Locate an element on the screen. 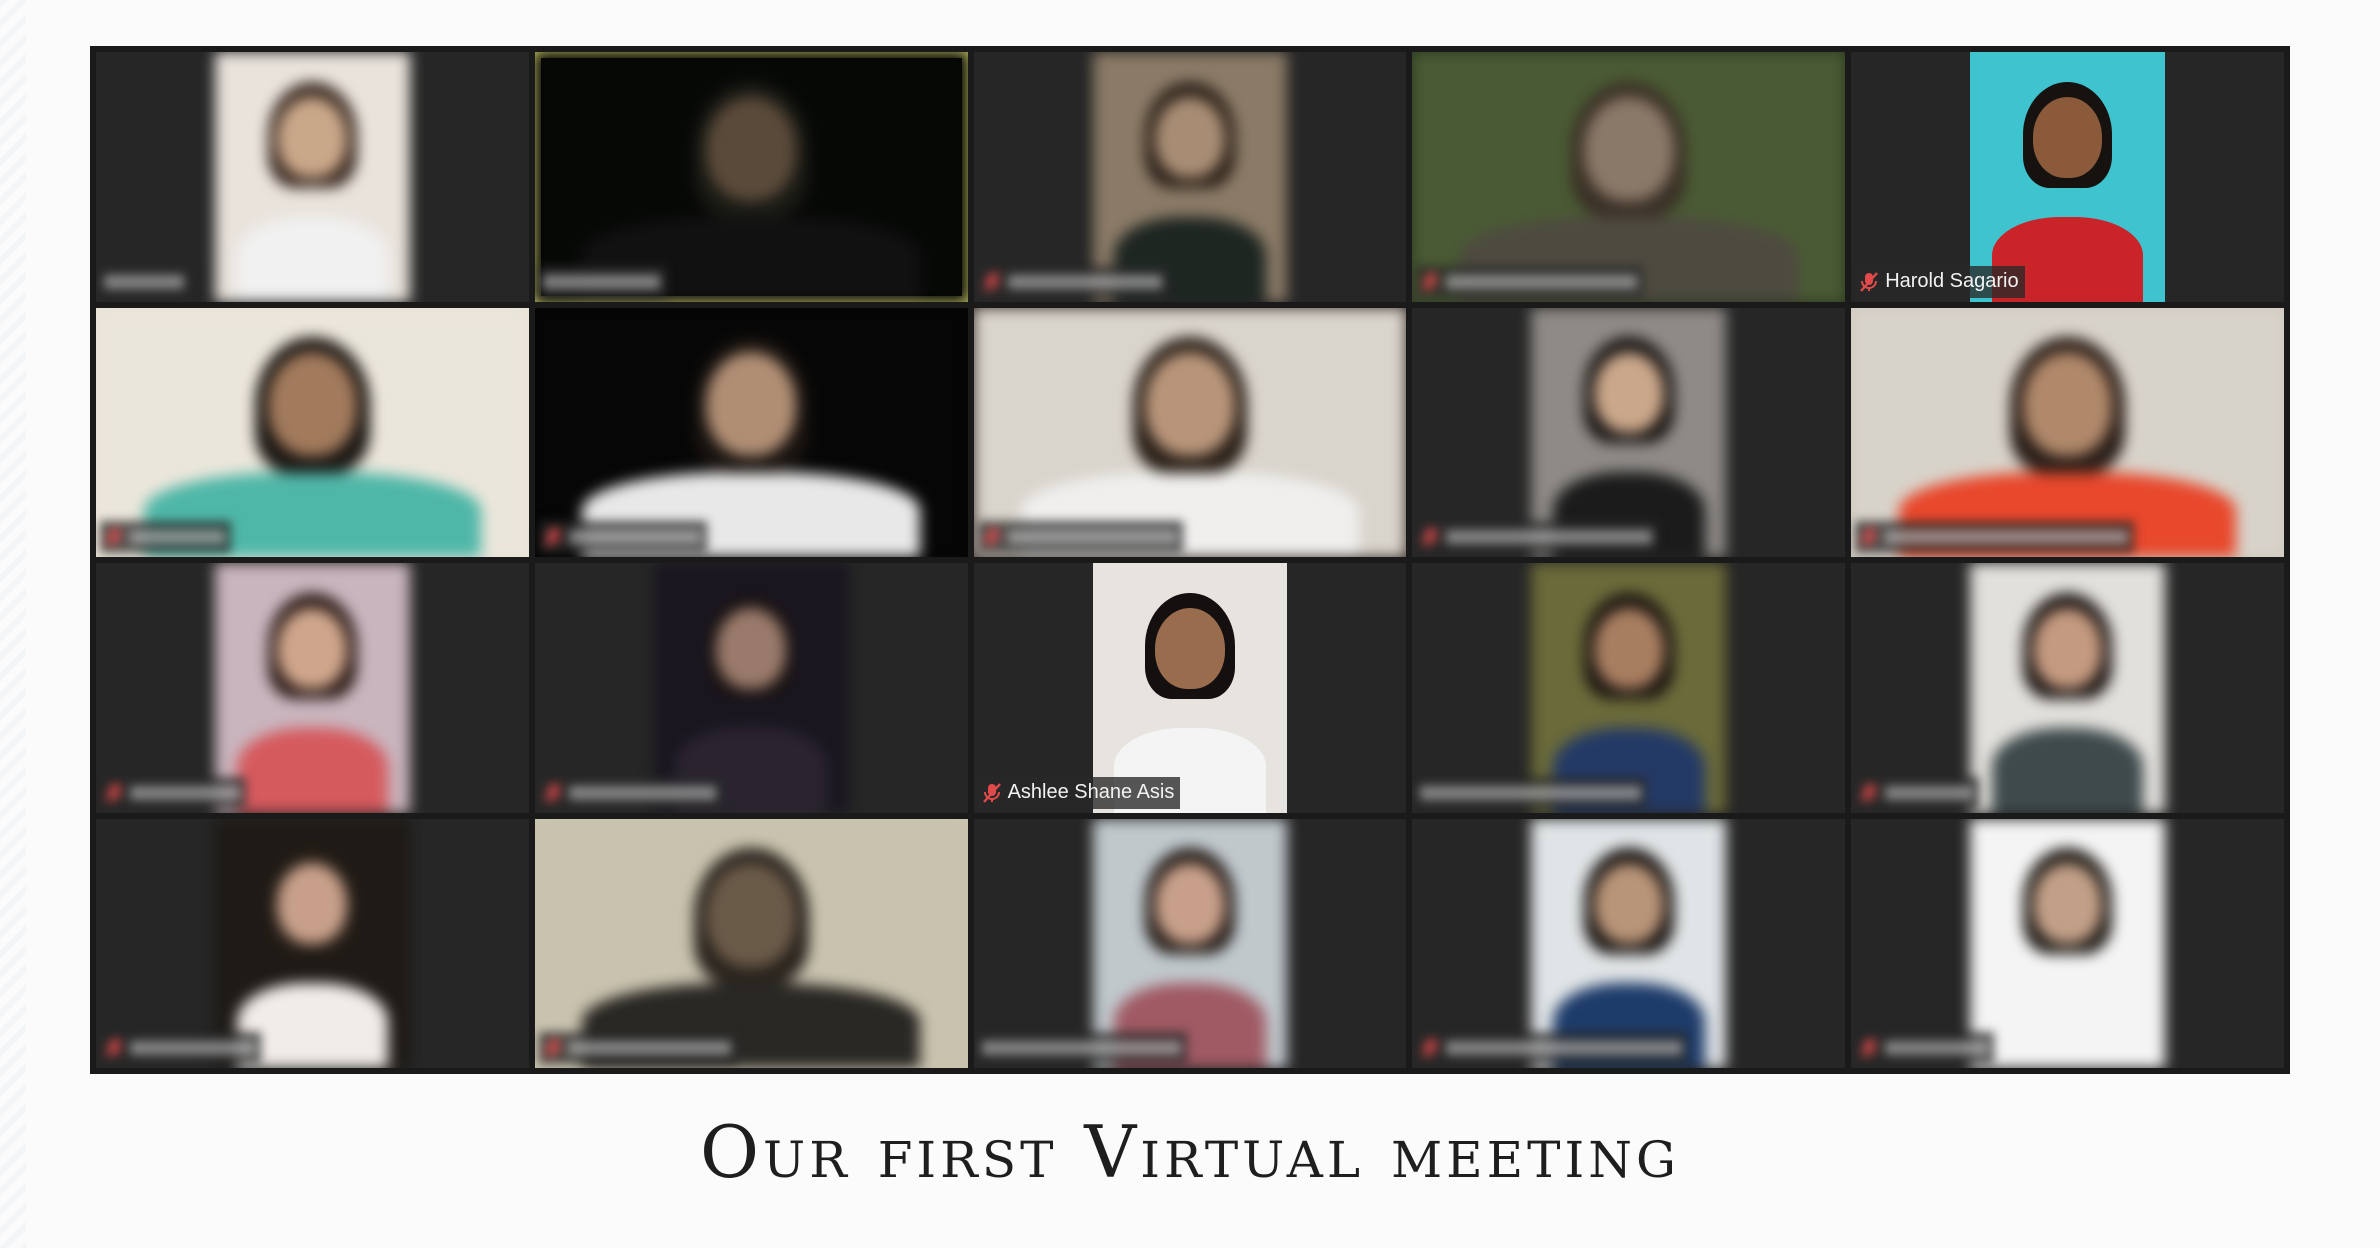  participant-figure is located at coordinates (2067, 770).